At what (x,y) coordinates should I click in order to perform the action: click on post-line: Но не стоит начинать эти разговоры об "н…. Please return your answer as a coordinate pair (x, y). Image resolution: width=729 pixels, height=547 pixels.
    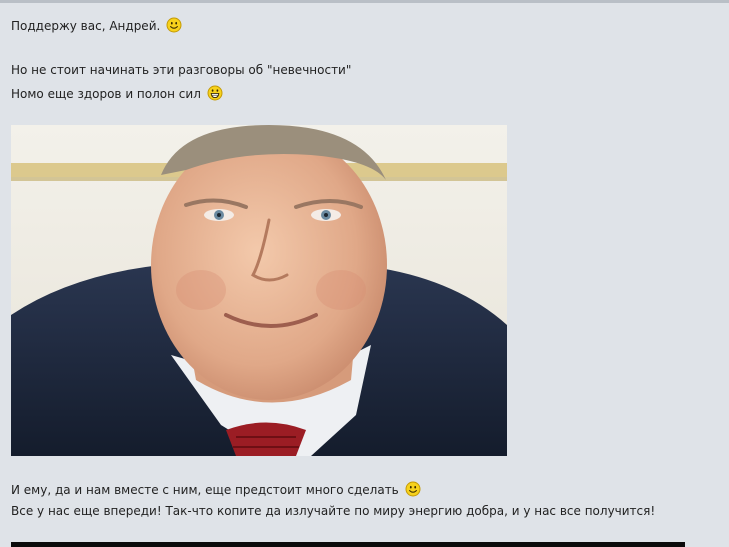
    Looking at the image, I should click on (181, 70).